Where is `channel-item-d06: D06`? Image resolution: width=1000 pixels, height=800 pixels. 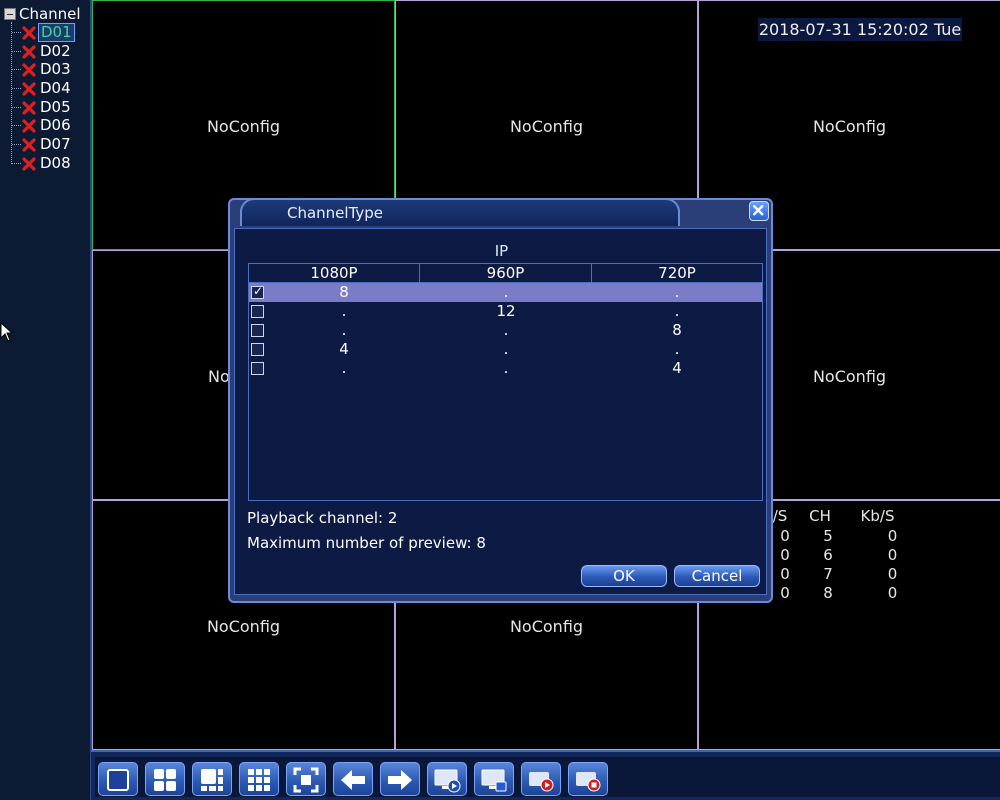 channel-item-d06: D06 is located at coordinates (42, 125).